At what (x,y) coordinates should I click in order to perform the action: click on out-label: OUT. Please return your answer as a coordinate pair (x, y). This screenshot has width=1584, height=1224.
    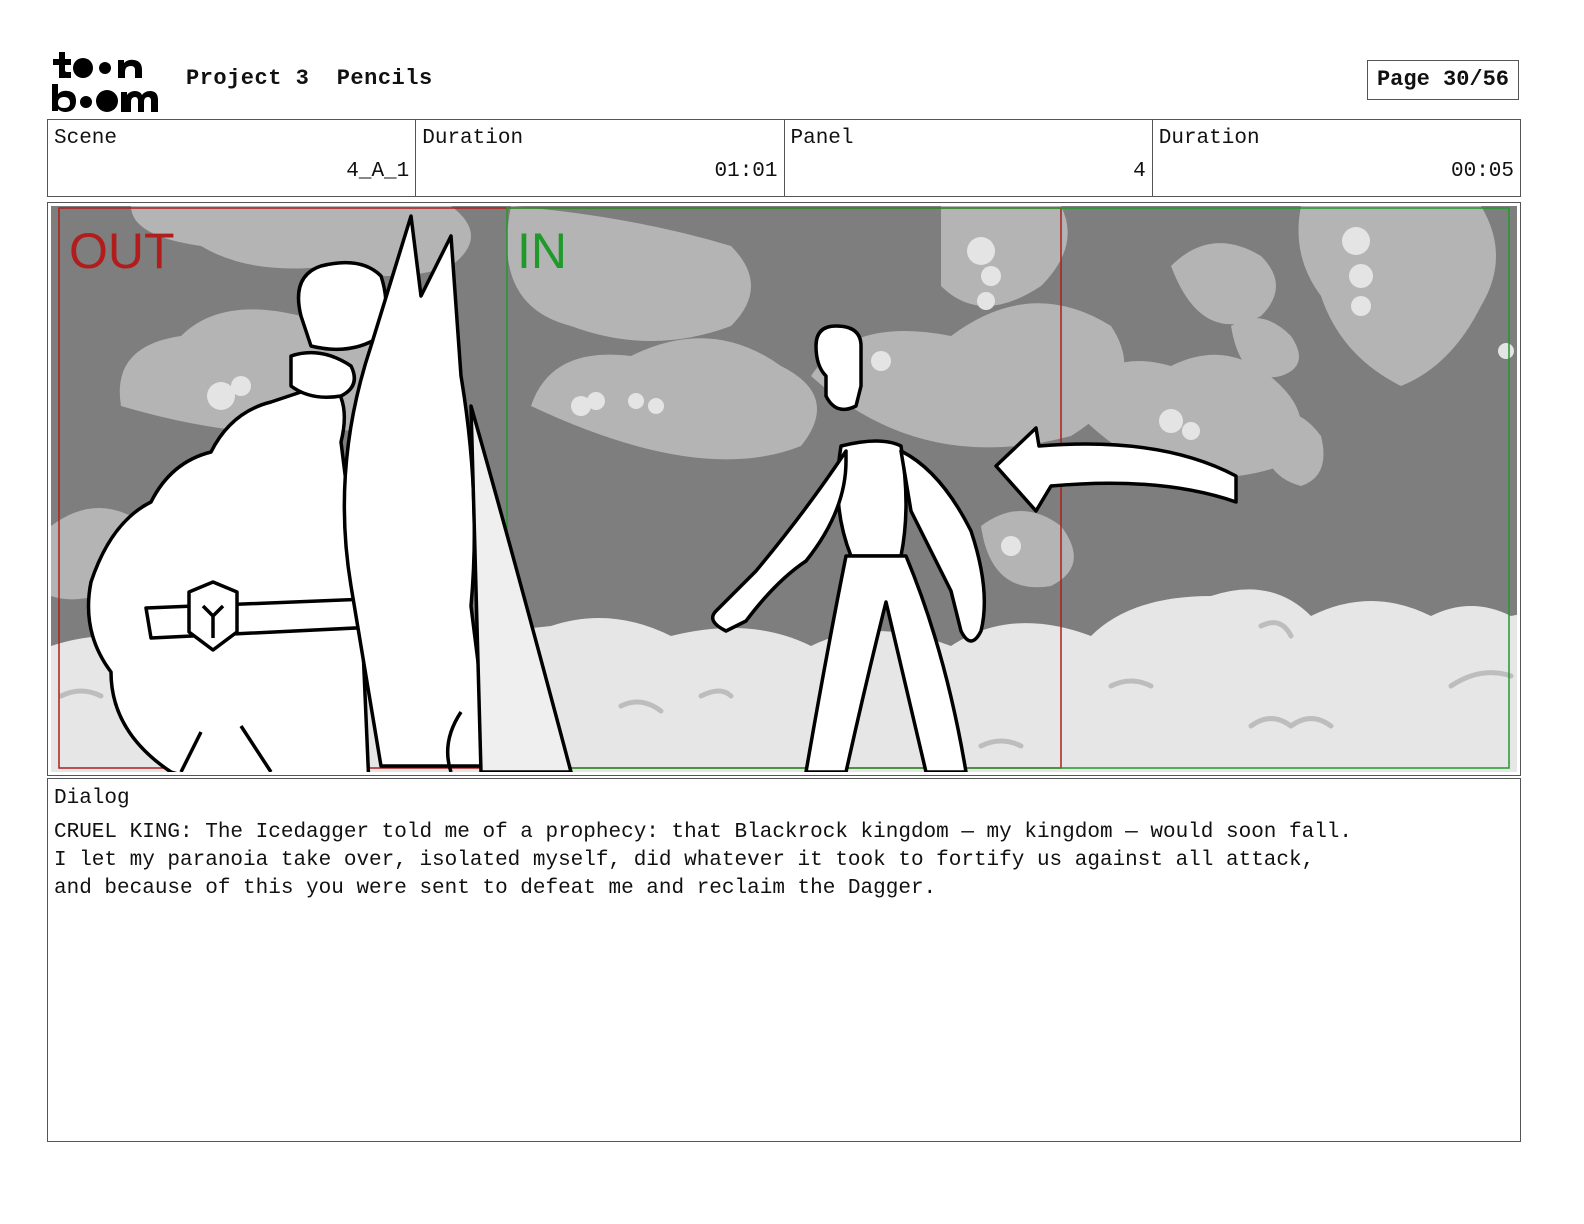
    Looking at the image, I should click on (122, 251).